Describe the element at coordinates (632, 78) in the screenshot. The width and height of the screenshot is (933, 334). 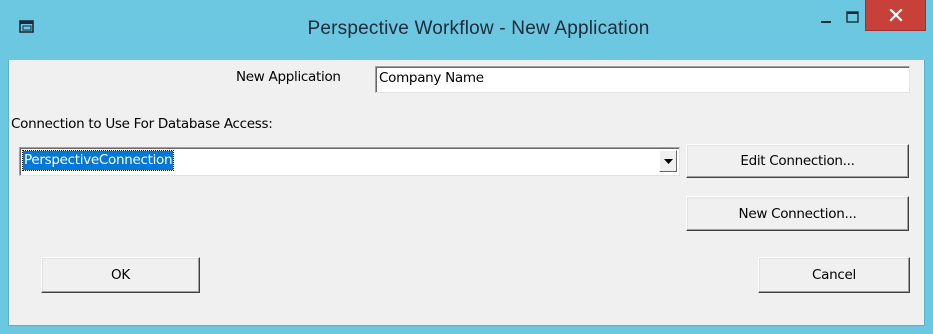
I see `new-application-input` at that location.